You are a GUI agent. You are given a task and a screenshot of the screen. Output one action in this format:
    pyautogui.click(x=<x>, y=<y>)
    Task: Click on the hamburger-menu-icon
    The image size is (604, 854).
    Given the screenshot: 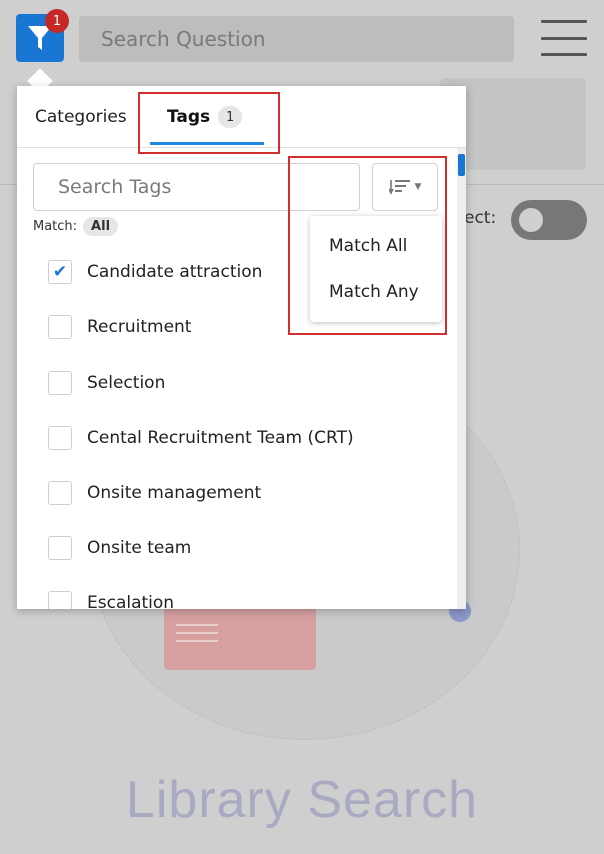 What is the action you would take?
    pyautogui.click(x=564, y=38)
    